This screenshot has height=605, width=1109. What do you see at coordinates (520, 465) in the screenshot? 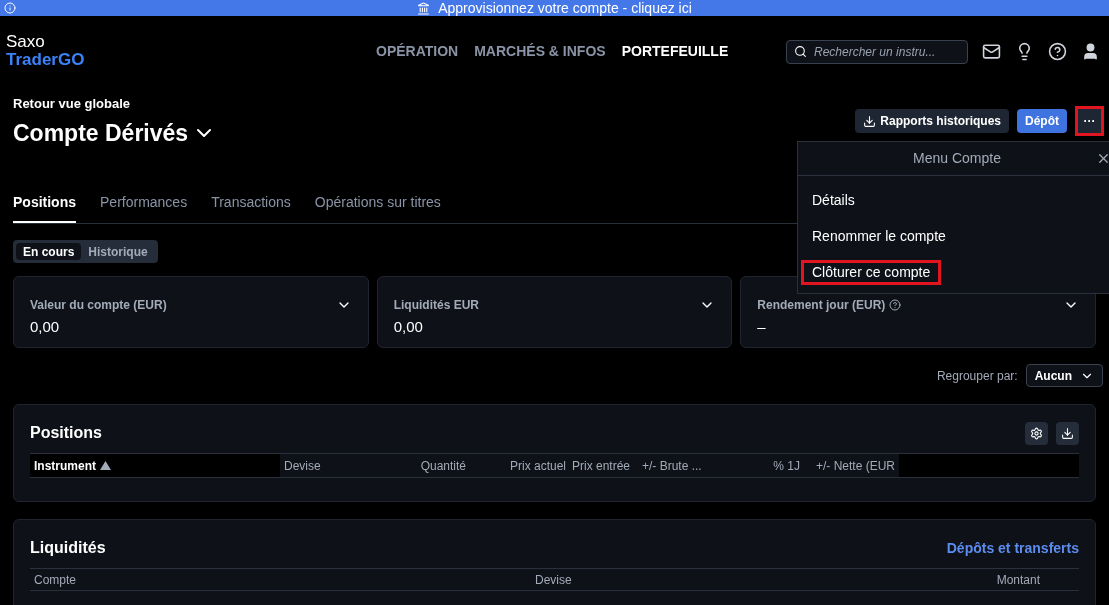
I see `column-header: Prix actuel` at bounding box center [520, 465].